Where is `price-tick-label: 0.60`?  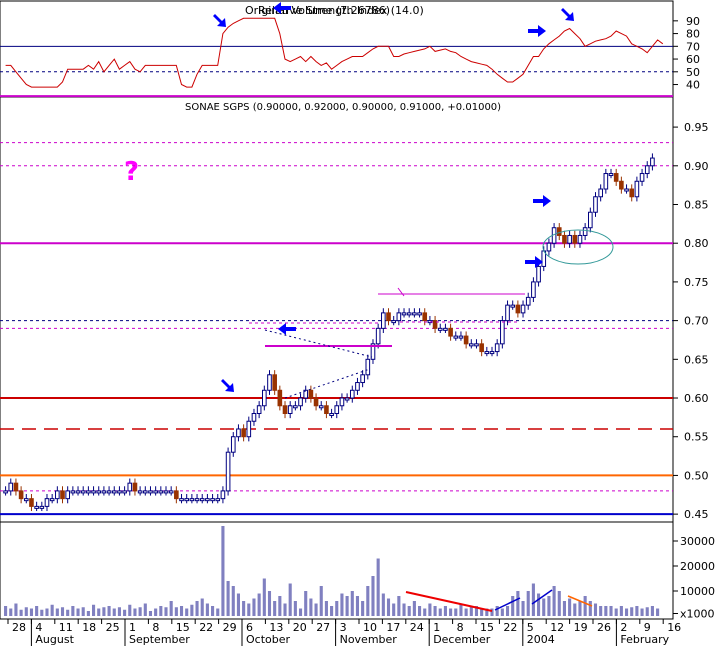
price-tick-label: 0.60 is located at coordinates (696, 398).